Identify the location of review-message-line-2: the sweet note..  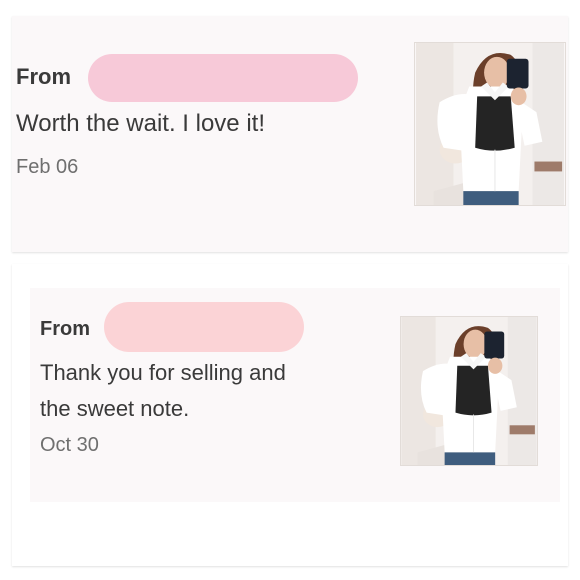
(115, 408).